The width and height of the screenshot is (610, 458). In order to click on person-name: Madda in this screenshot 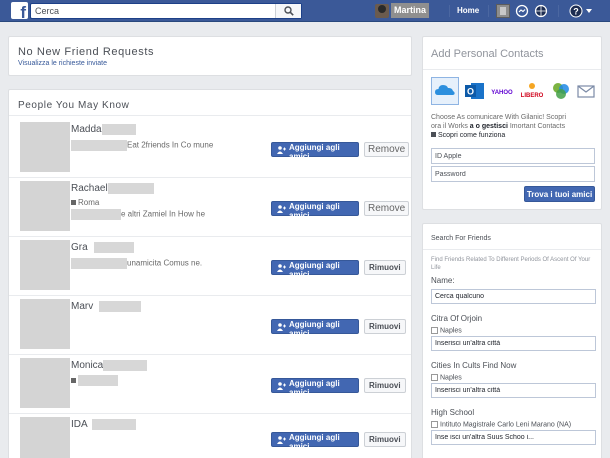, I will do `click(103, 129)`.